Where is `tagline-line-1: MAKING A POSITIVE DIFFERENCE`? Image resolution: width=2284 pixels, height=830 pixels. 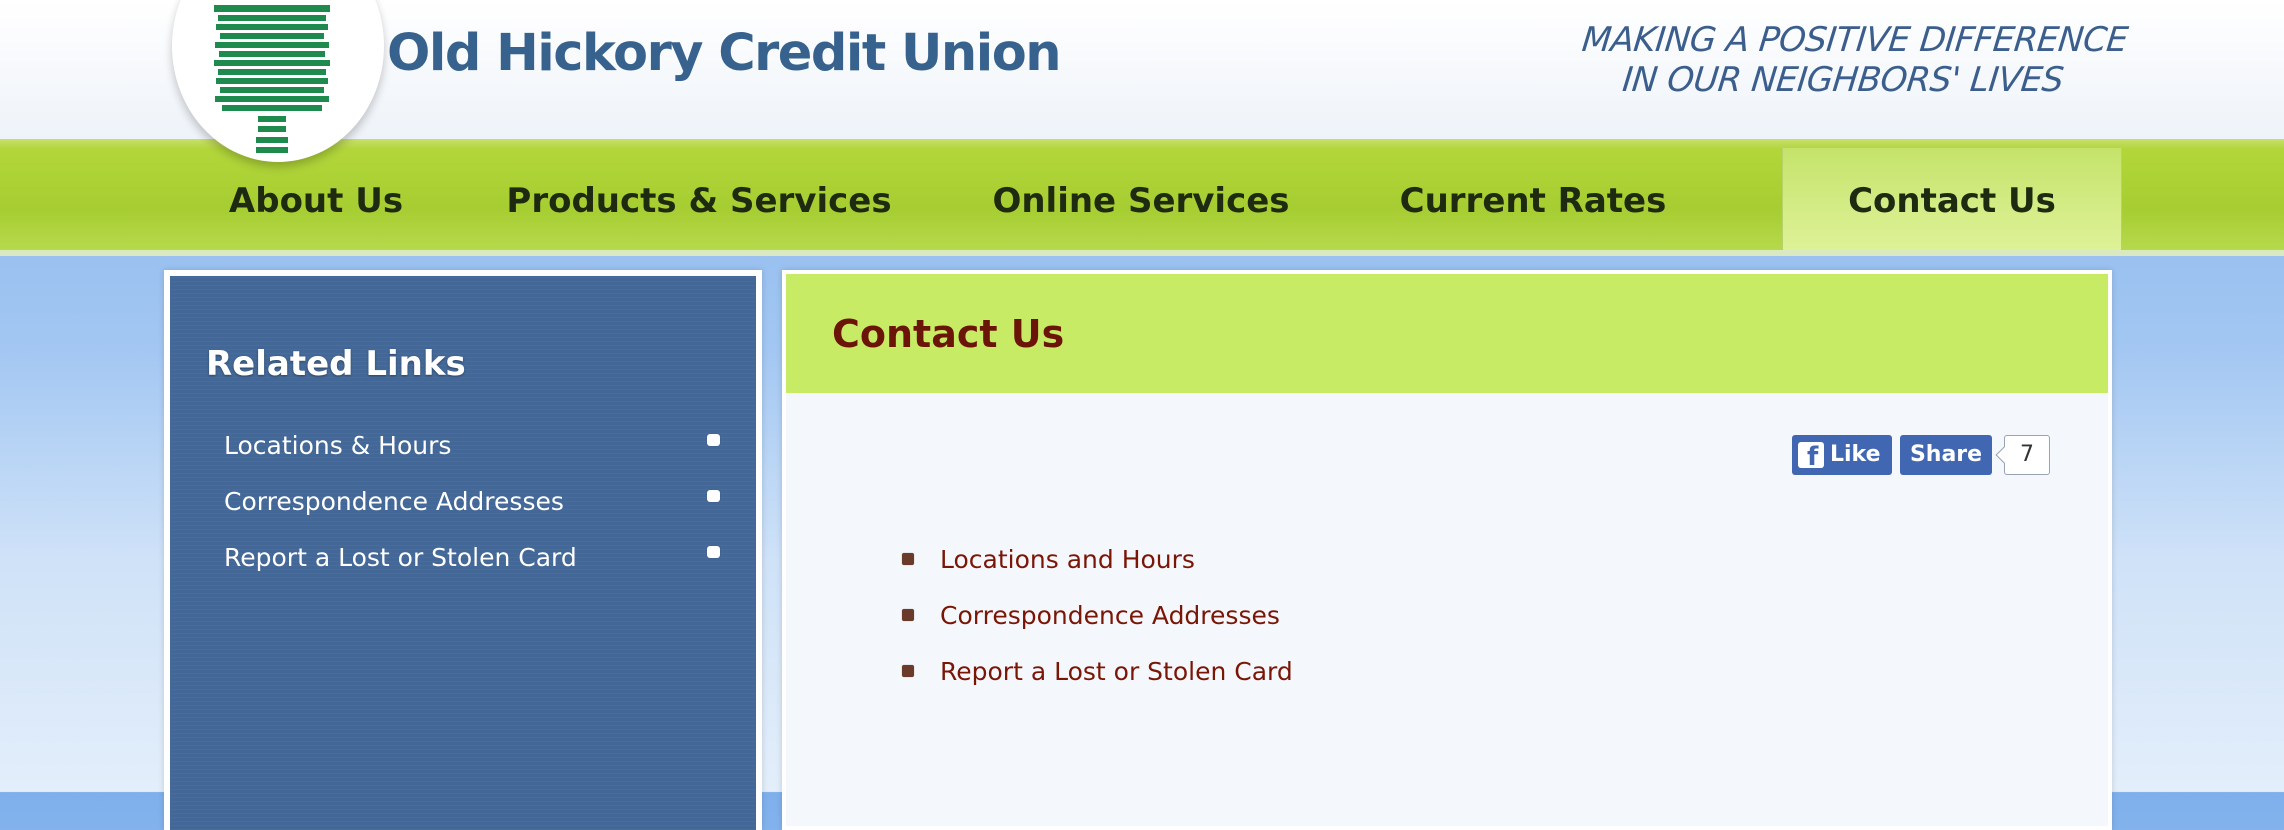 tagline-line-1: MAKING A POSITIVE DIFFERENCE is located at coordinates (1855, 40).